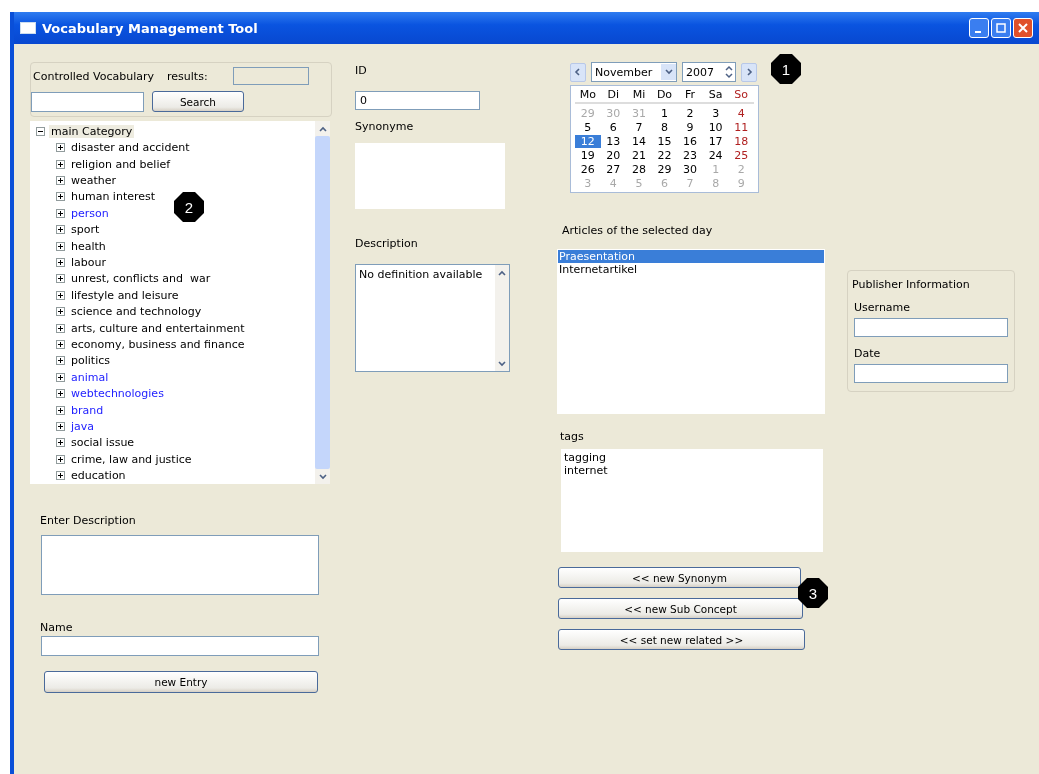 Image resolution: width=1039 pixels, height=774 pixels. I want to click on spinner-icon, so click(729, 72).